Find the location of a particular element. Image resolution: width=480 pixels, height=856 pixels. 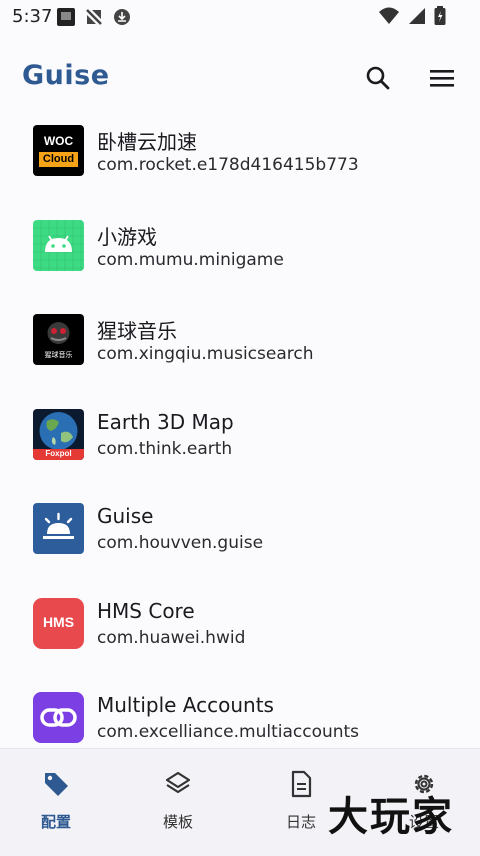

app-package: com.houvven.guise is located at coordinates (180, 543).